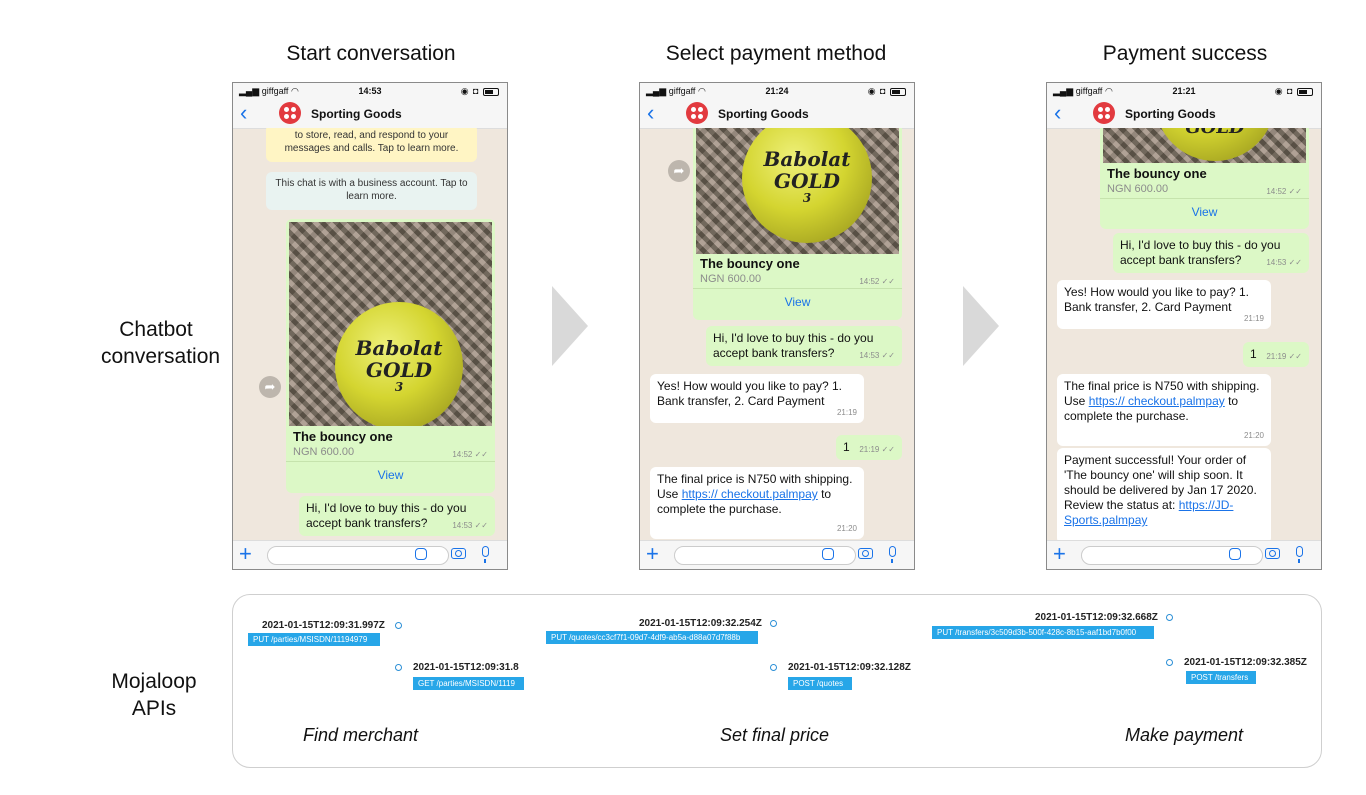  What do you see at coordinates (161, 343) in the screenshot?
I see `row-label-chatbot-text: Chatbot conversation` at bounding box center [161, 343].